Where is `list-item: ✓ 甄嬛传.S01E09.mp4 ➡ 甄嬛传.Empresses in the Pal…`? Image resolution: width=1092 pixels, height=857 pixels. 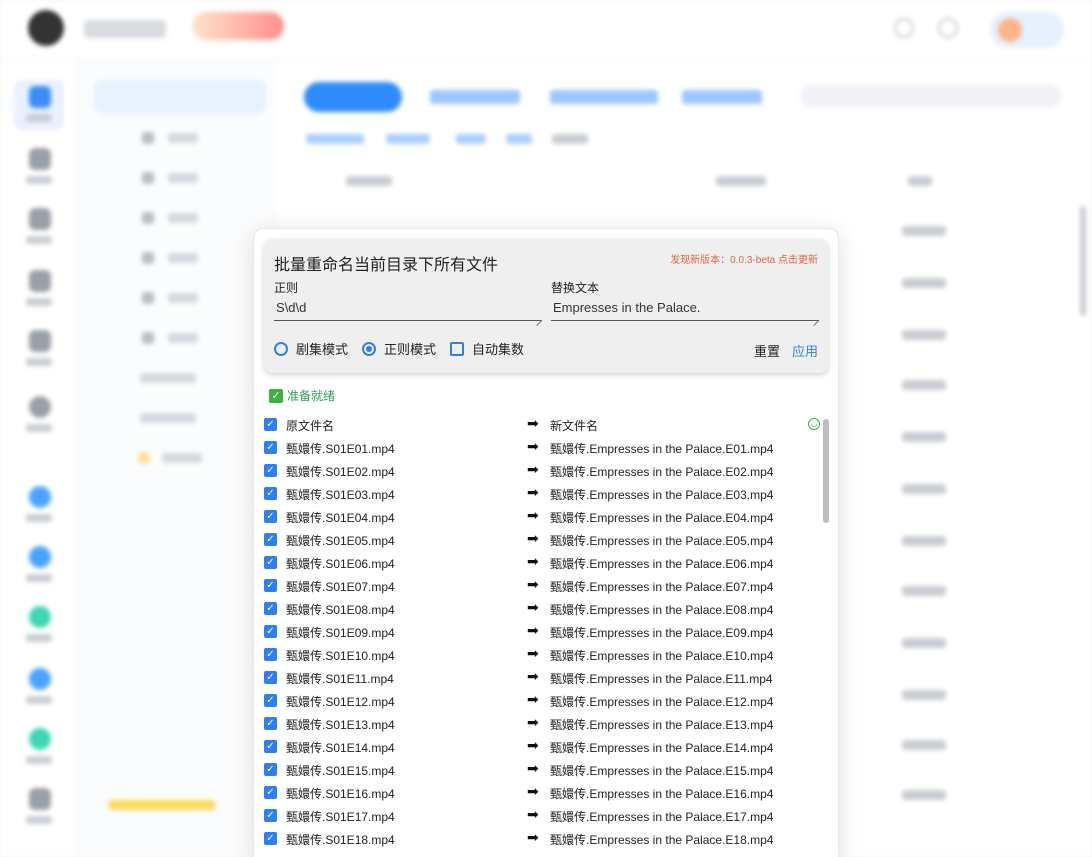 list-item: ✓ 甄嬛传.S01E09.mp4 ➡ 甄嬛传.Empresses in the Pal… is located at coordinates (544, 632).